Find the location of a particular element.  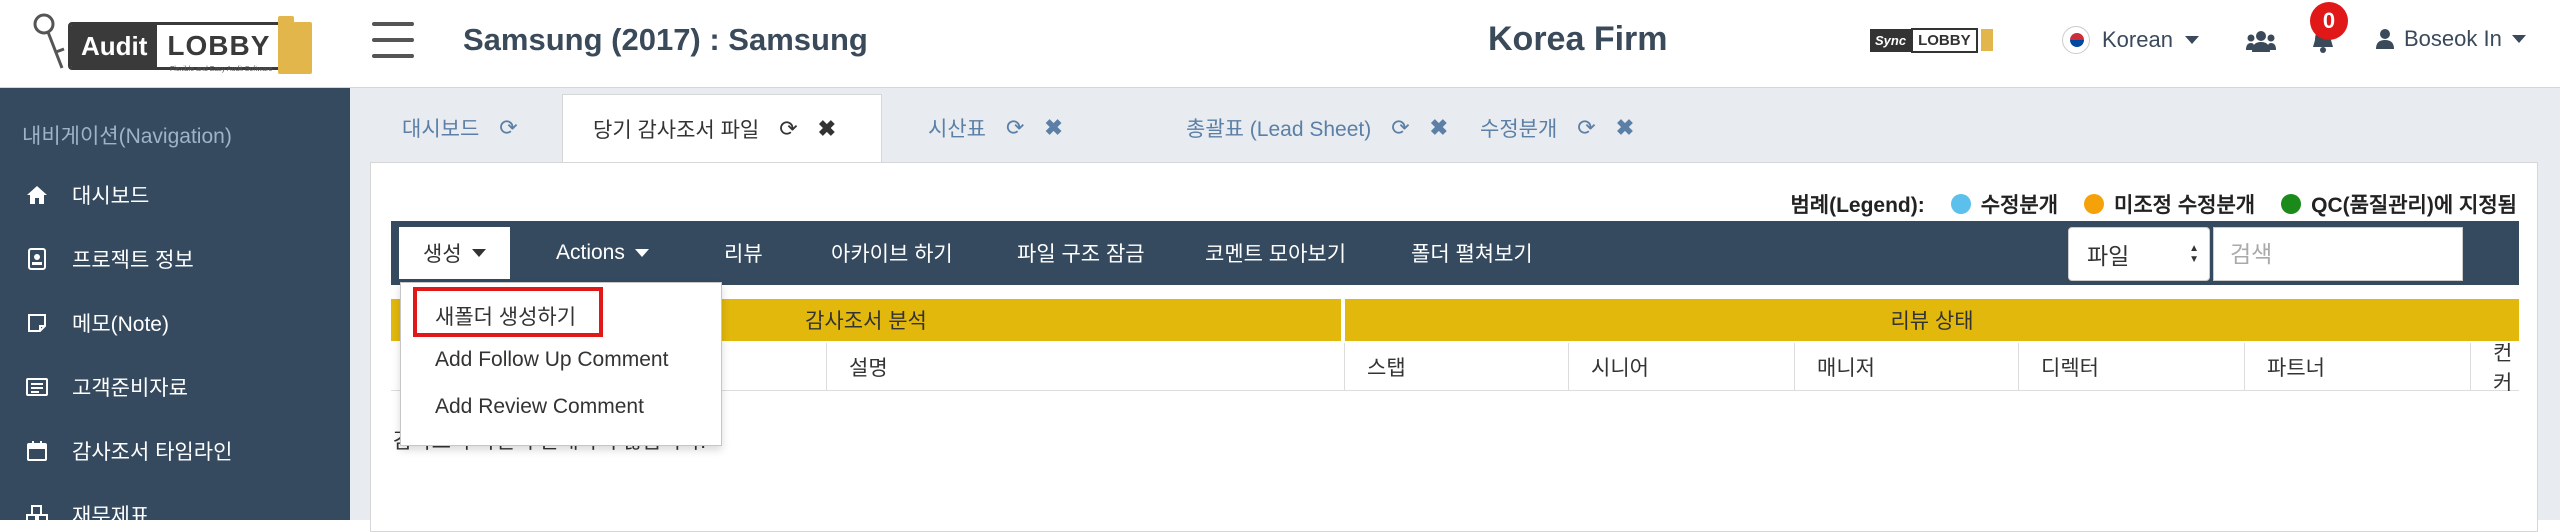

logo-tagline: Flexible and Easy Audit Software is located at coordinates (221, 69).